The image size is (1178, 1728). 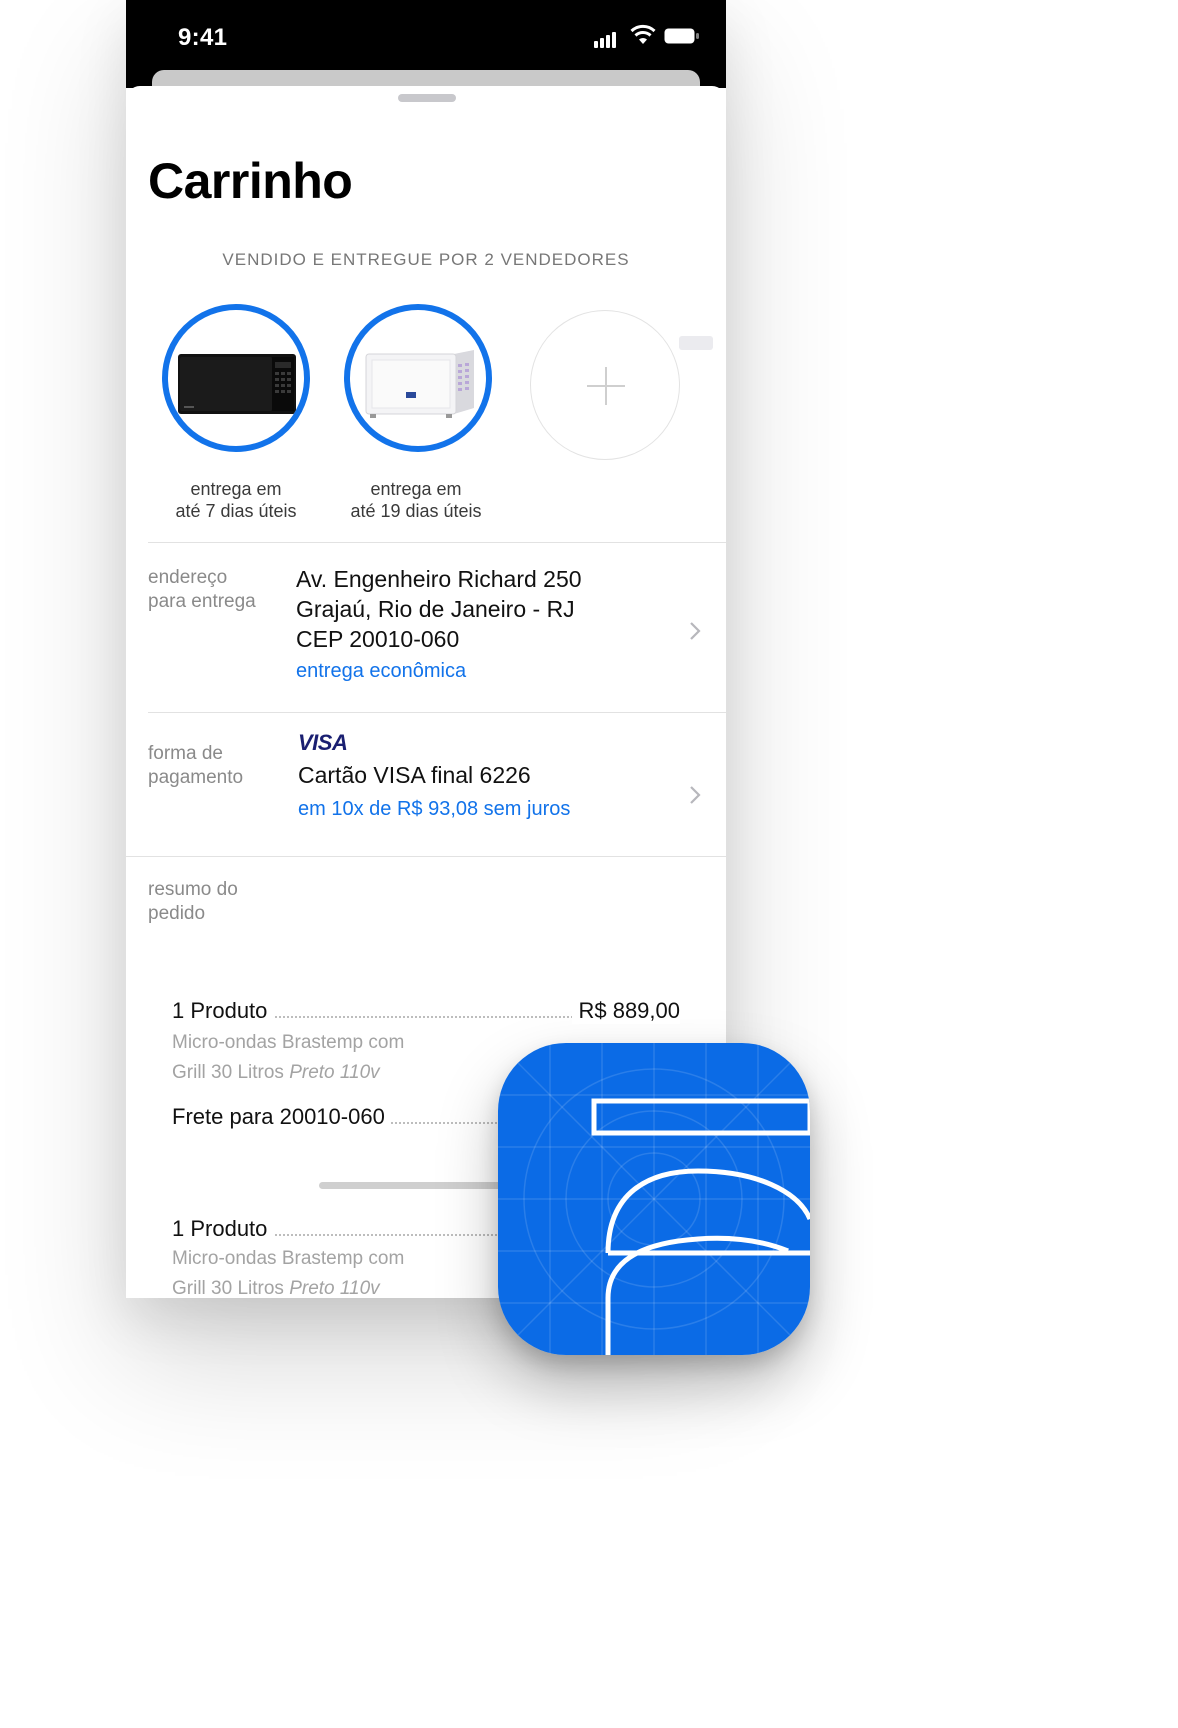 What do you see at coordinates (426, 259) in the screenshot?
I see `sellers-label: VENDIDO E ENTREGUE POR 2 VENDEDORES` at bounding box center [426, 259].